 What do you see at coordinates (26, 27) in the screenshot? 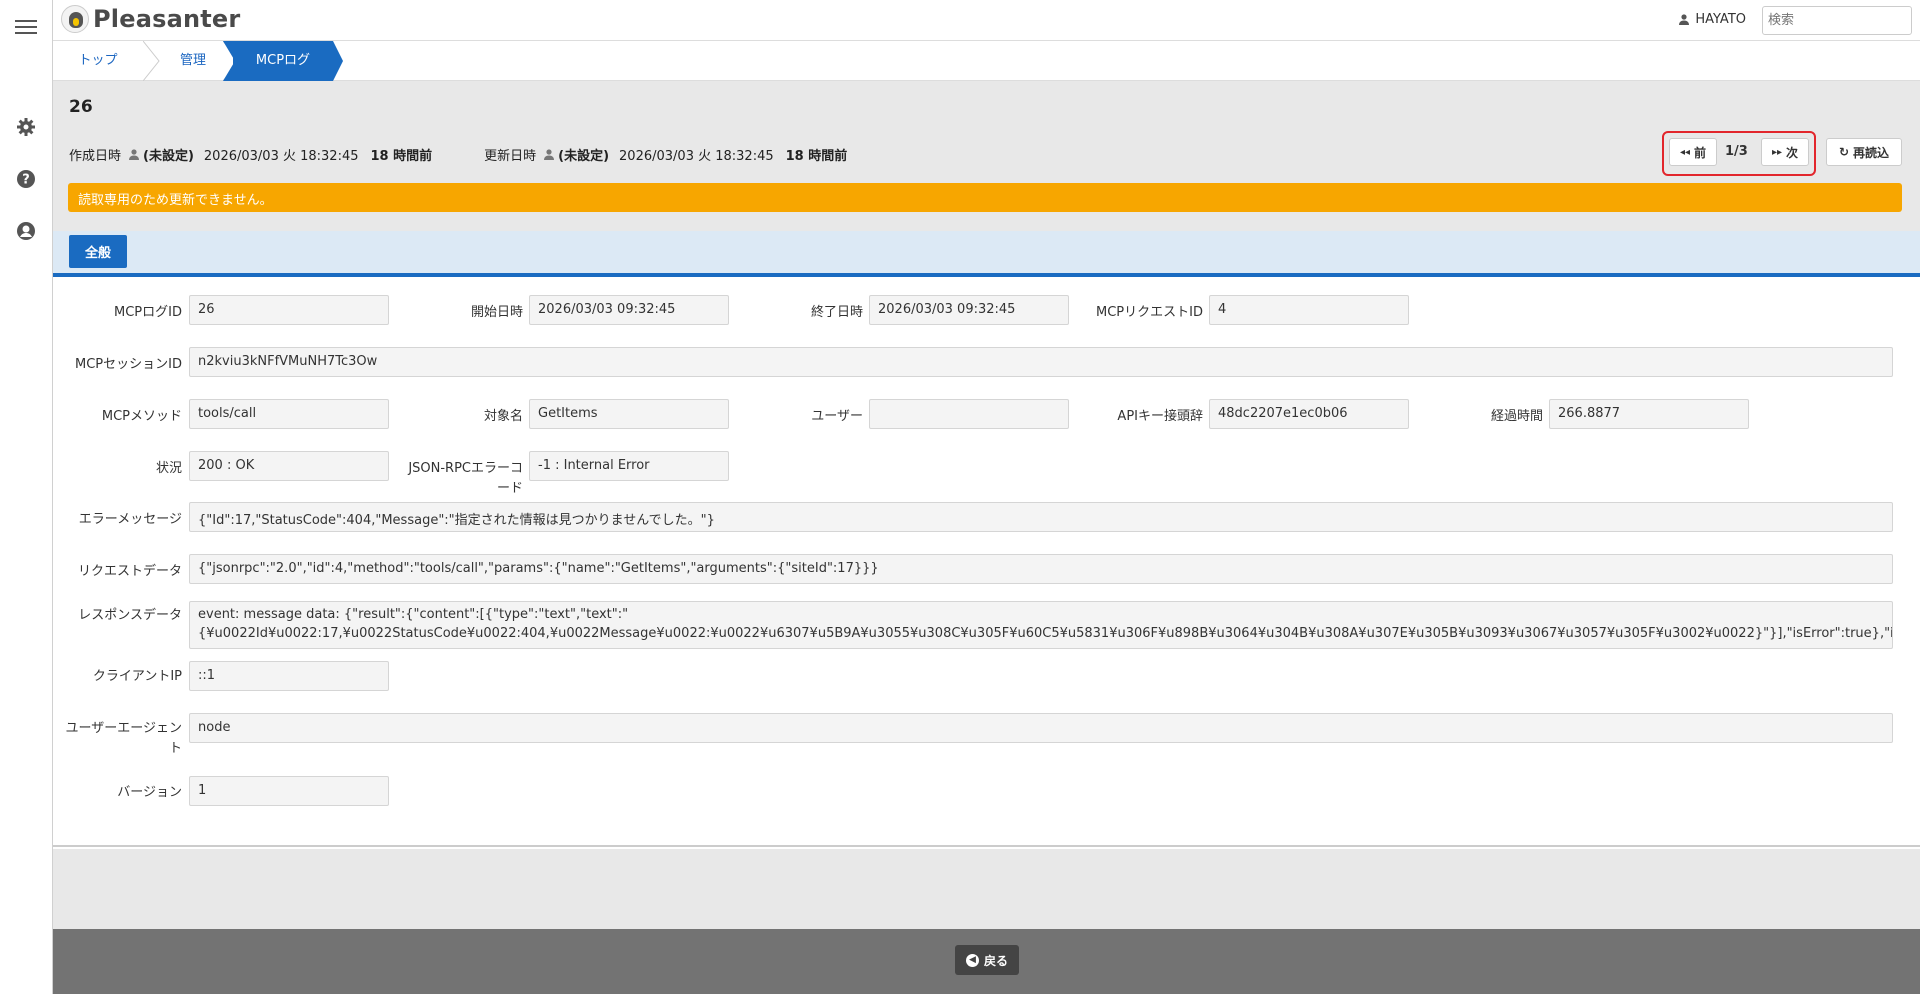
I see `menu-icon` at bounding box center [26, 27].